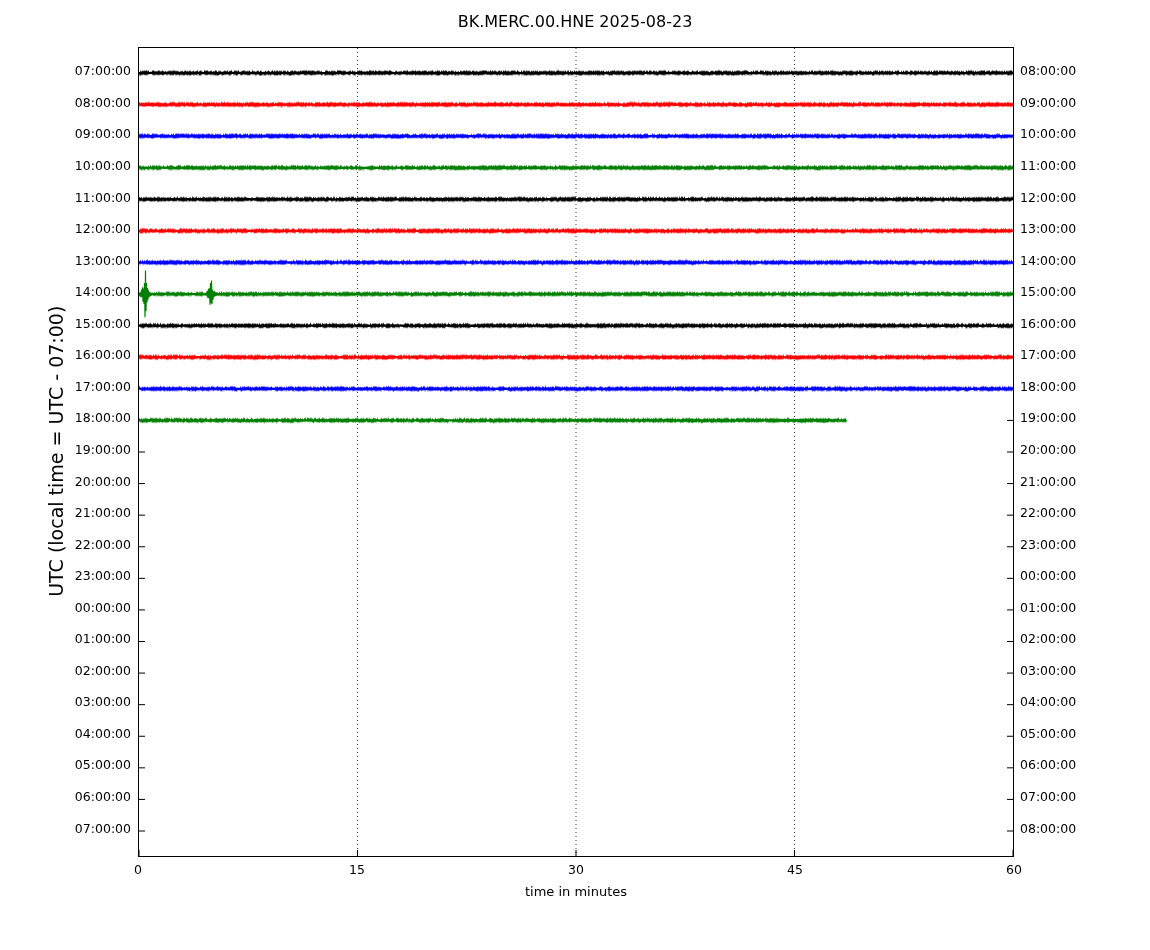 The width and height of the screenshot is (1150, 950). I want to click on y-axis-label: UTC (local time = UTC - 07:00), so click(56, 451).